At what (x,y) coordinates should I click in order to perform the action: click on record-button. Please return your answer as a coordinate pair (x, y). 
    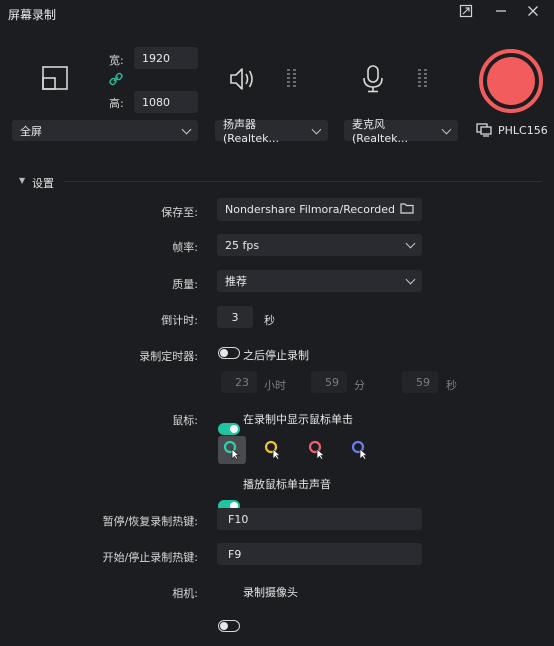
    Looking at the image, I should click on (511, 81).